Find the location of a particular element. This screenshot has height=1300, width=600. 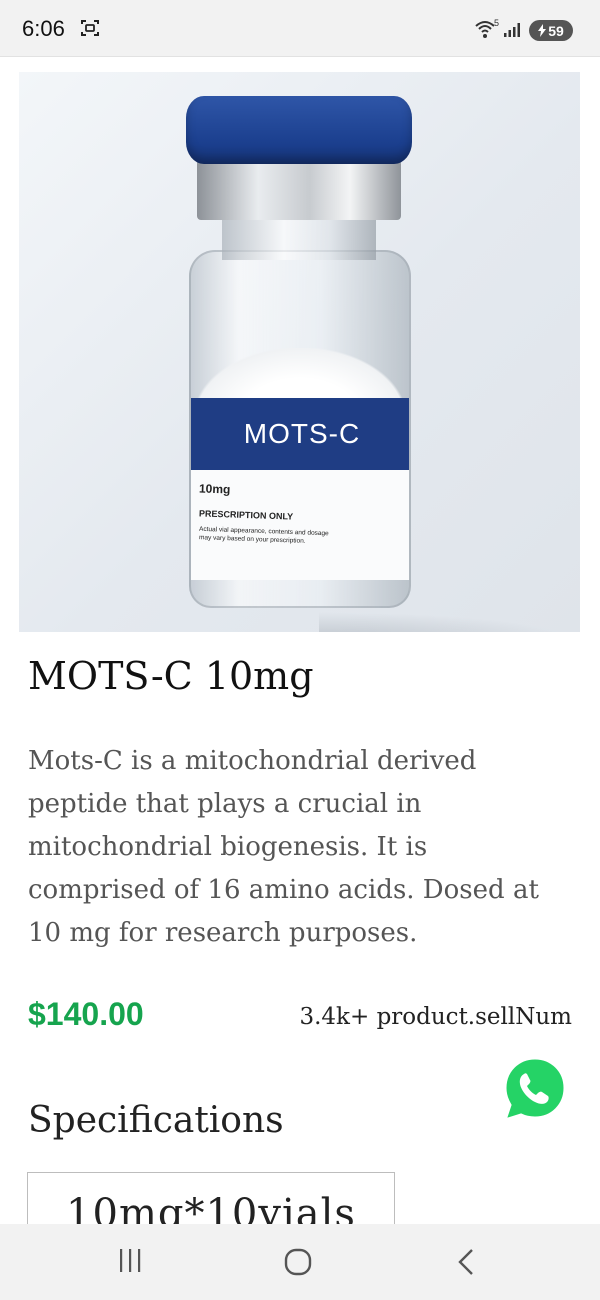

vial-neck is located at coordinates (299, 239).